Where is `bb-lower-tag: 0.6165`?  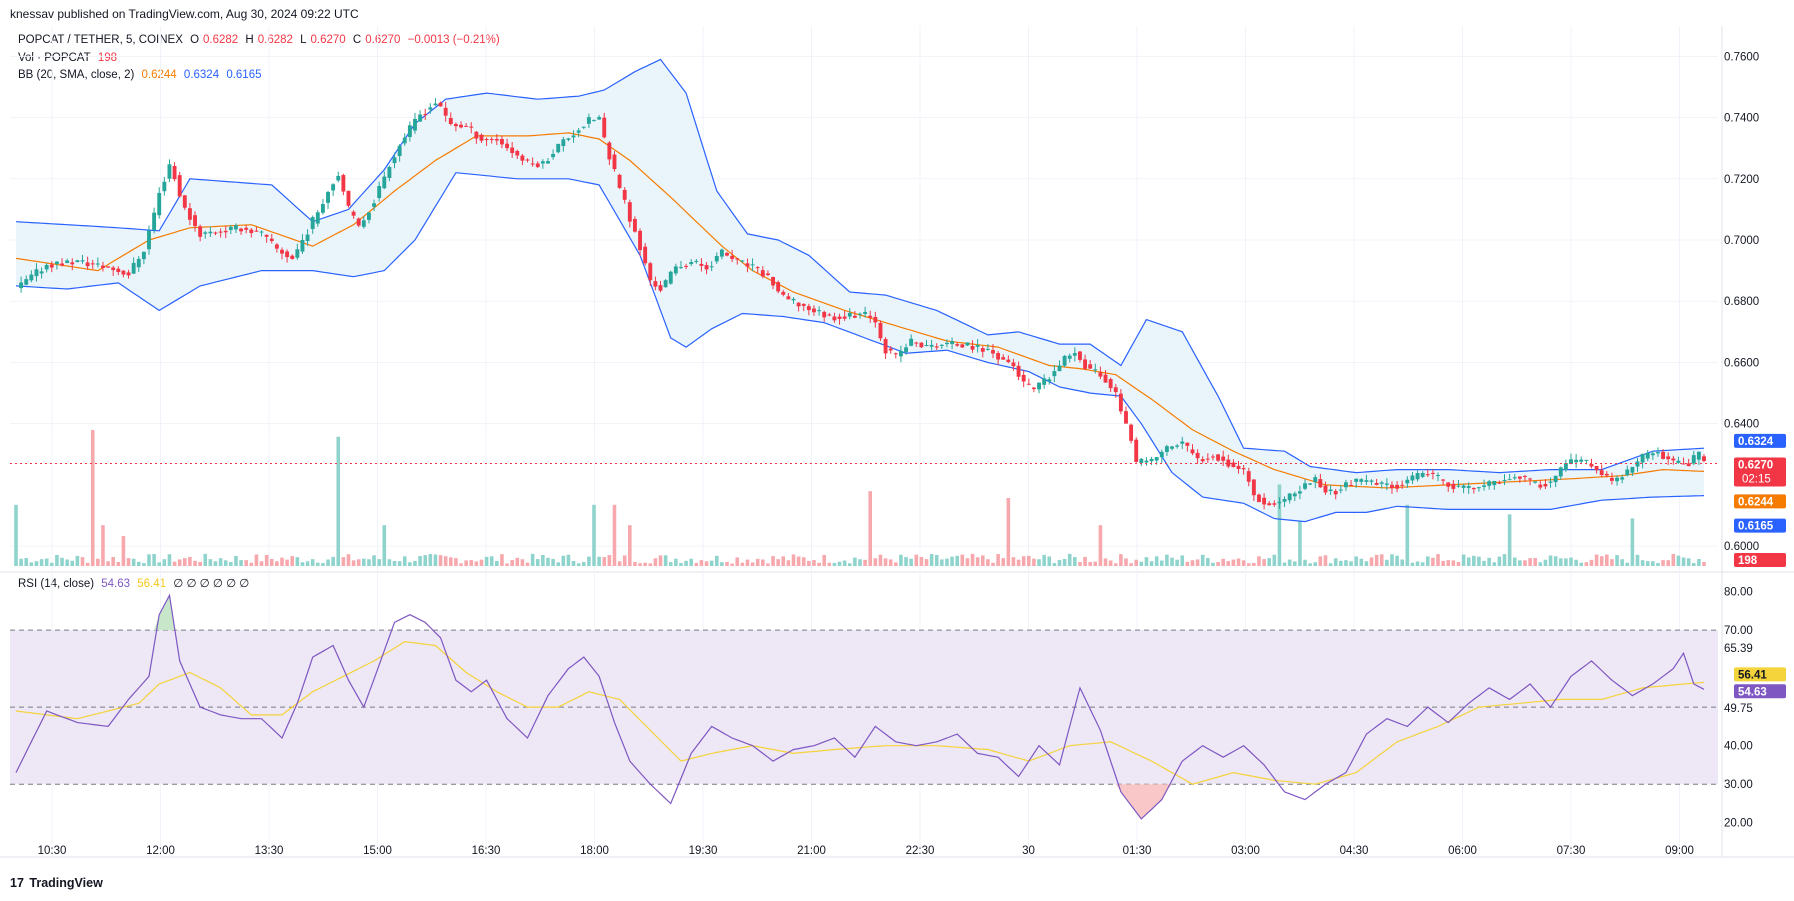
bb-lower-tag: 0.6165 is located at coordinates (1756, 527).